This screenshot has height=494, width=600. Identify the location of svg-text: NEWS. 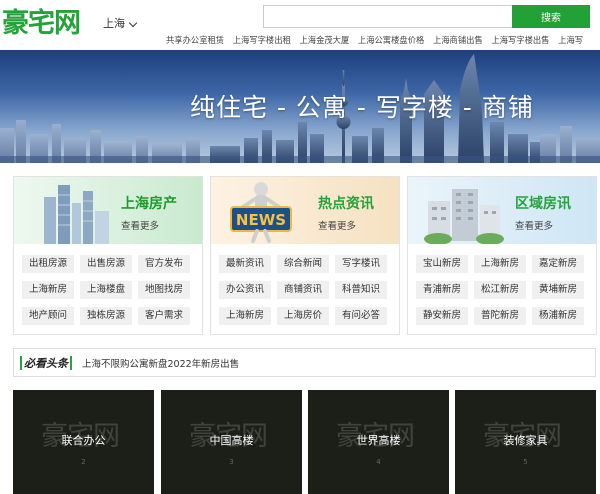
(261, 220).